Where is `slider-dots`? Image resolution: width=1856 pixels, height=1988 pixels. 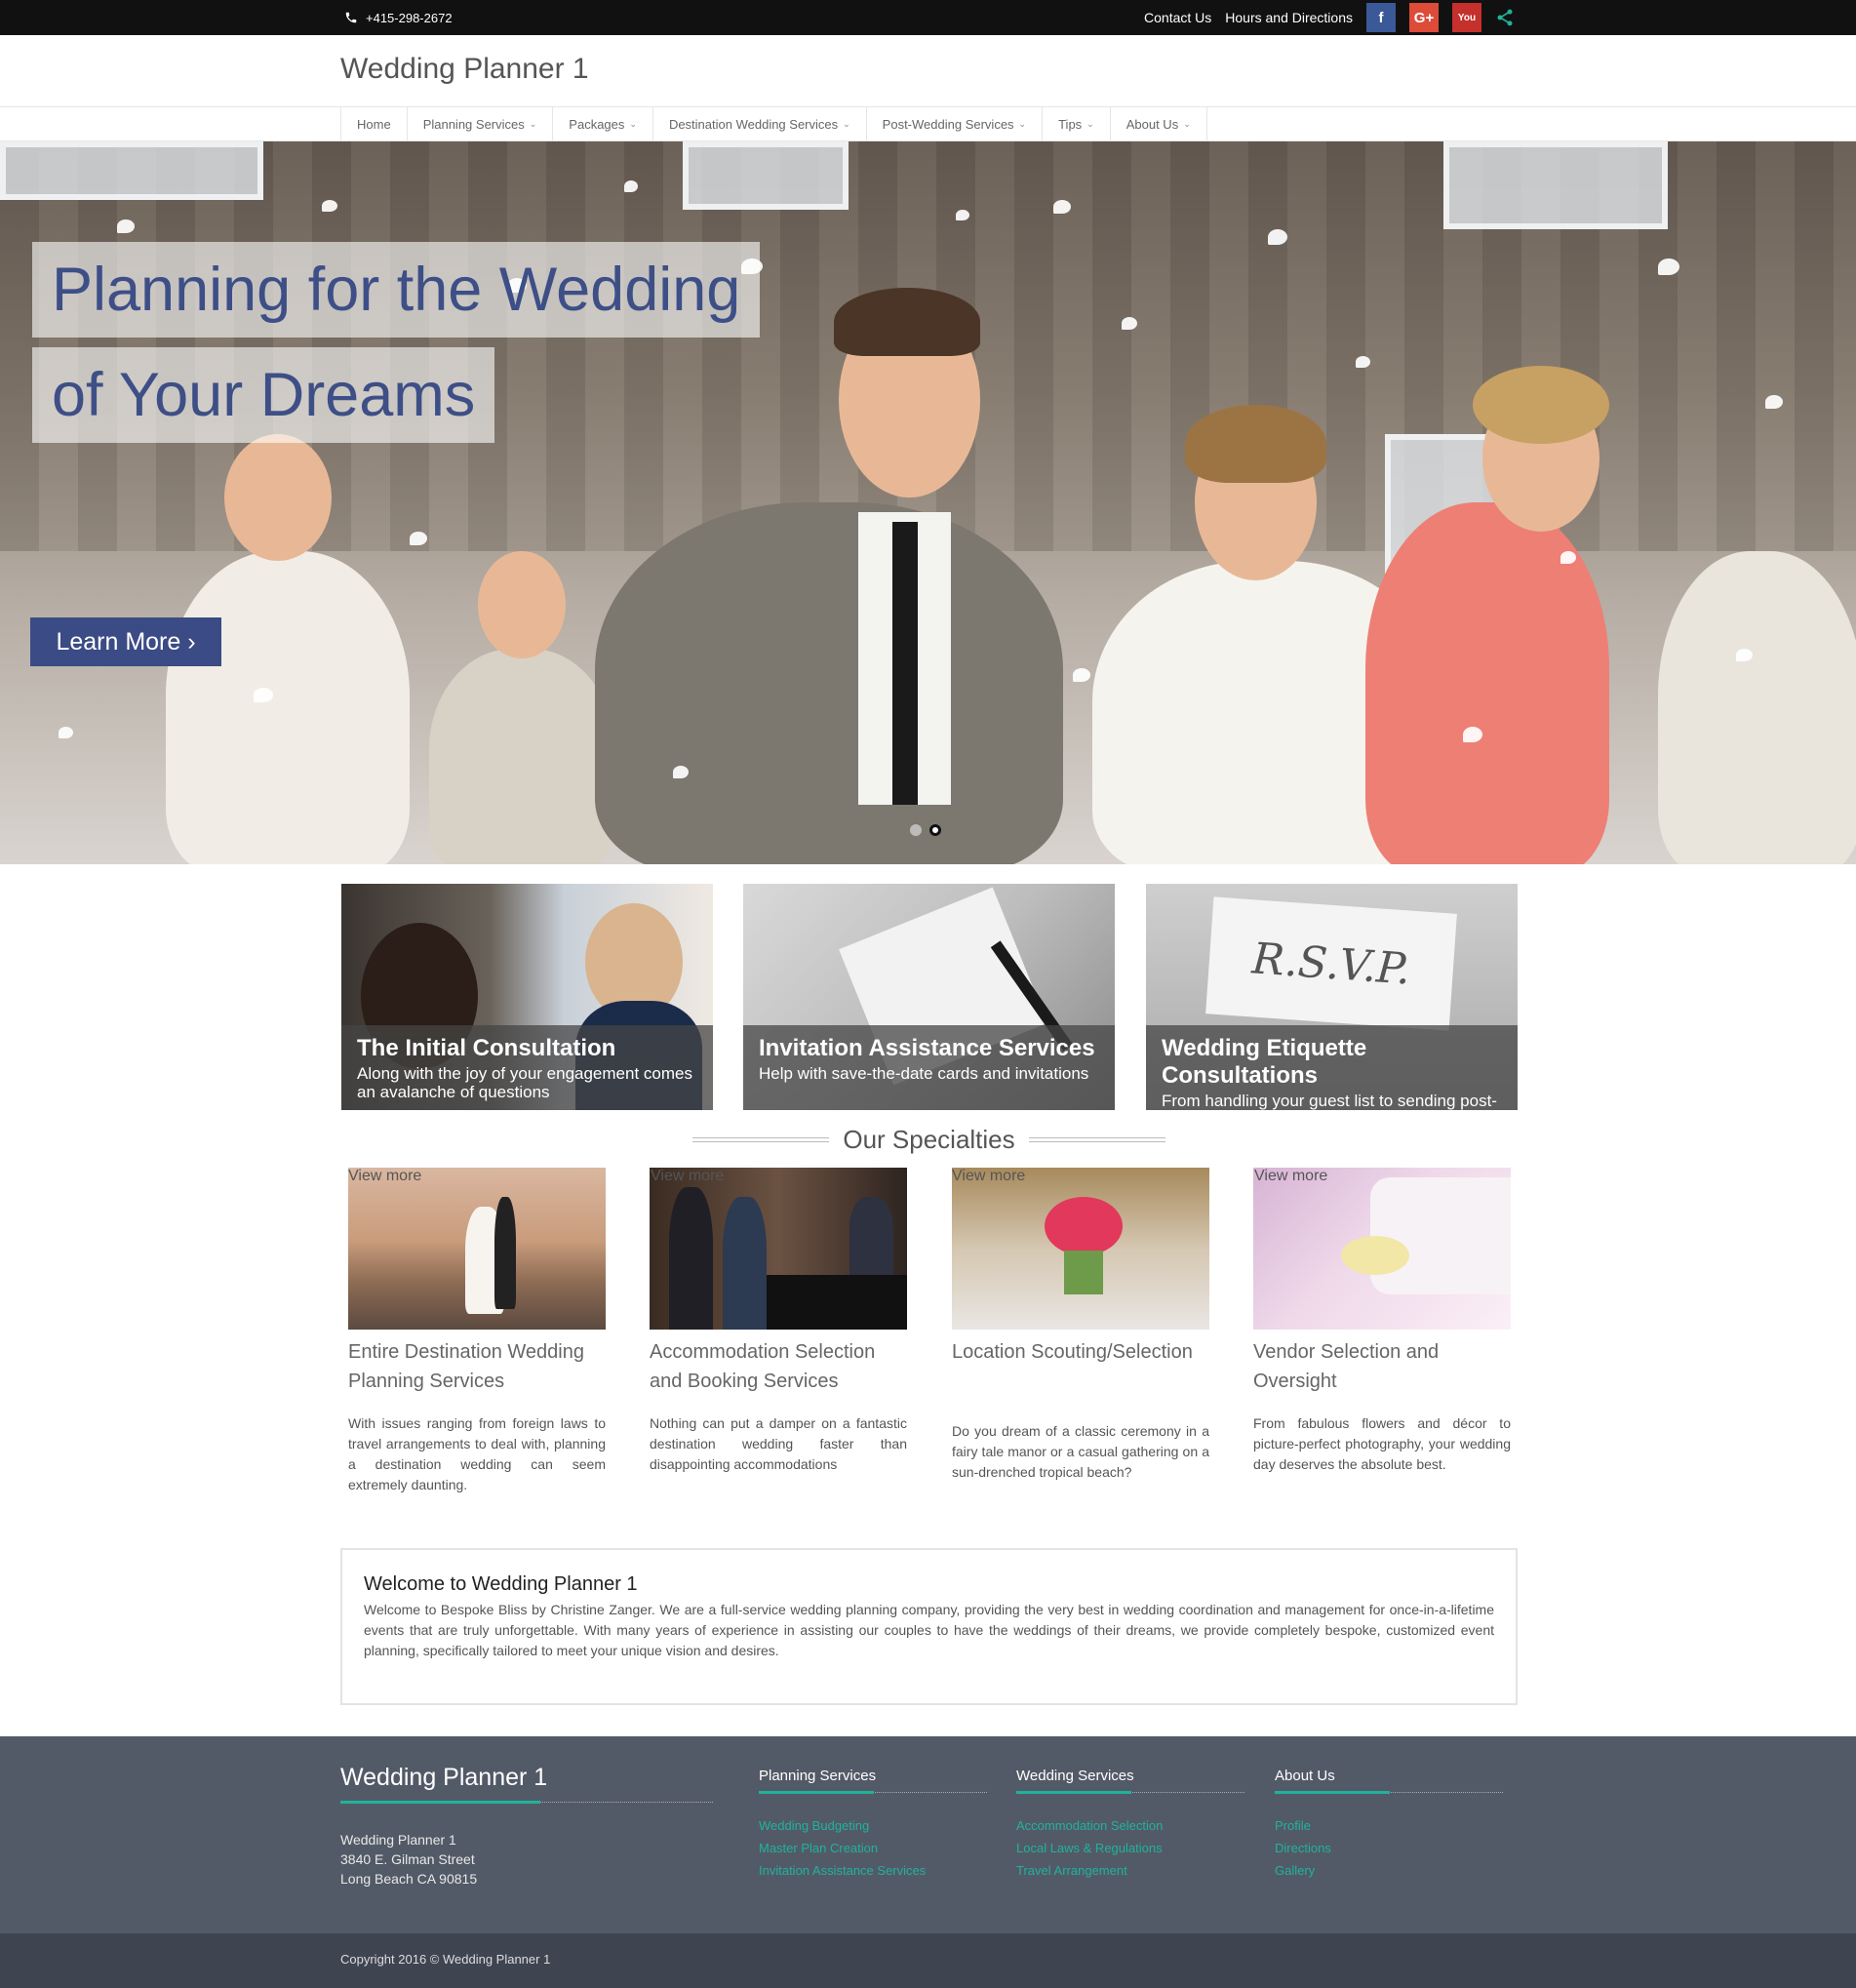 slider-dots is located at coordinates (925, 830).